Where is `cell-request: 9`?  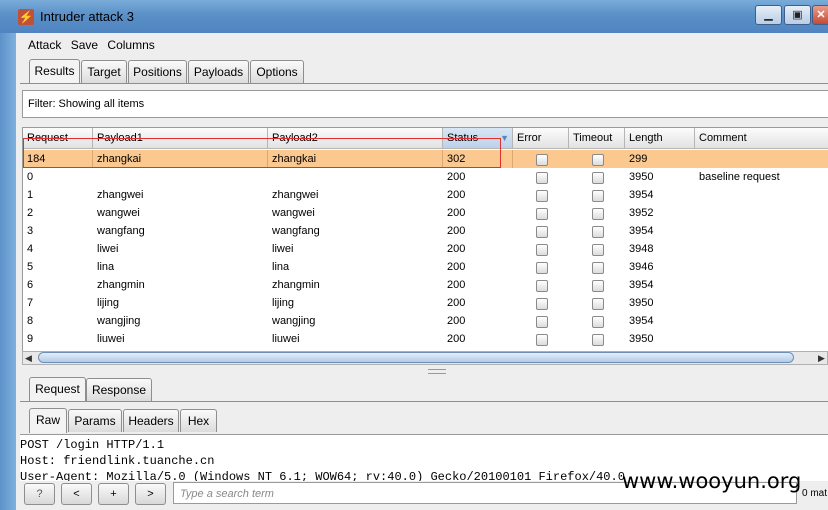 cell-request: 9 is located at coordinates (30, 339).